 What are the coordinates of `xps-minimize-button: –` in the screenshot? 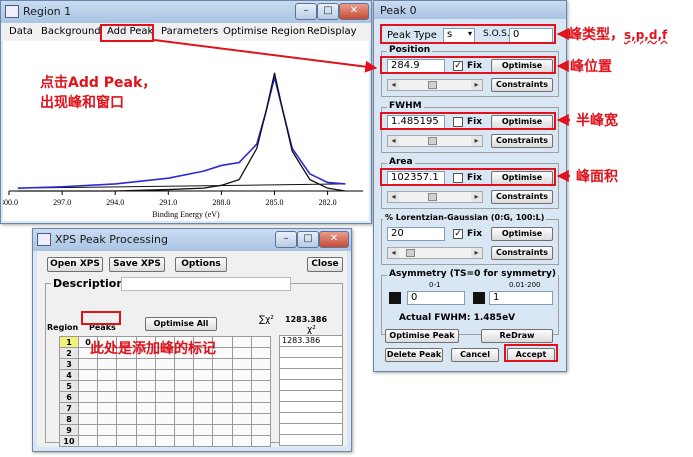 It's located at (286, 239).